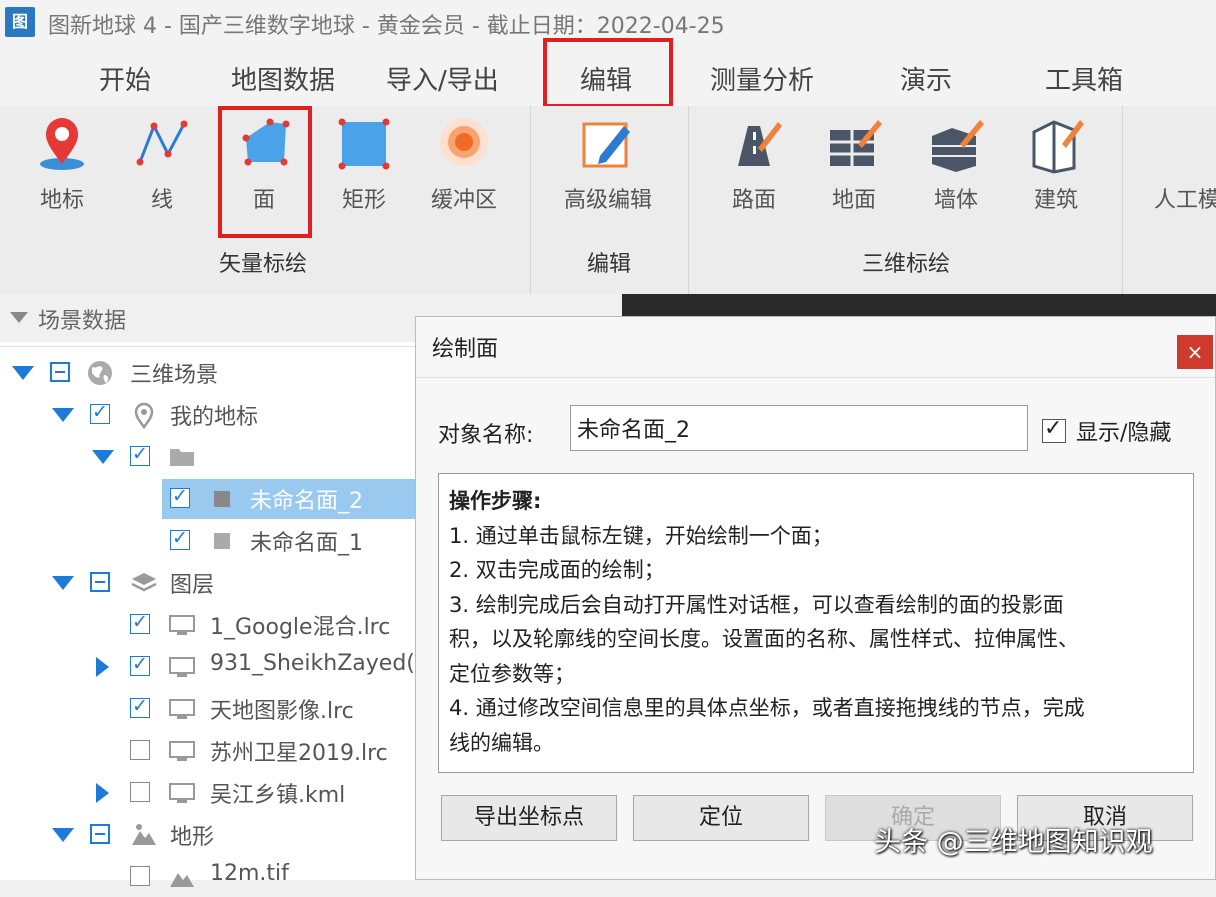 This screenshot has height=897, width=1216. I want to click on manual-model-button: 人工模, so click(1182, 171).